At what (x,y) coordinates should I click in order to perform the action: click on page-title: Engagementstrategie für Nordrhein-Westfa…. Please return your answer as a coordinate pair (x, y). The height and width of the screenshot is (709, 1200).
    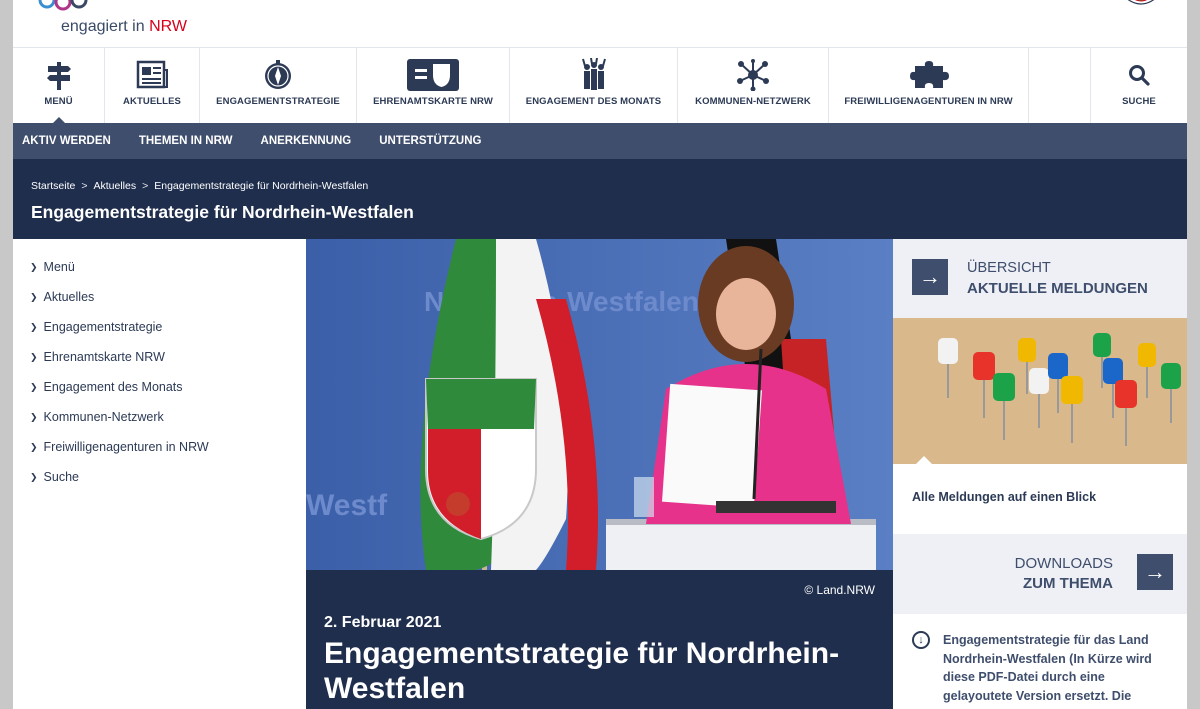
    Looking at the image, I should click on (222, 212).